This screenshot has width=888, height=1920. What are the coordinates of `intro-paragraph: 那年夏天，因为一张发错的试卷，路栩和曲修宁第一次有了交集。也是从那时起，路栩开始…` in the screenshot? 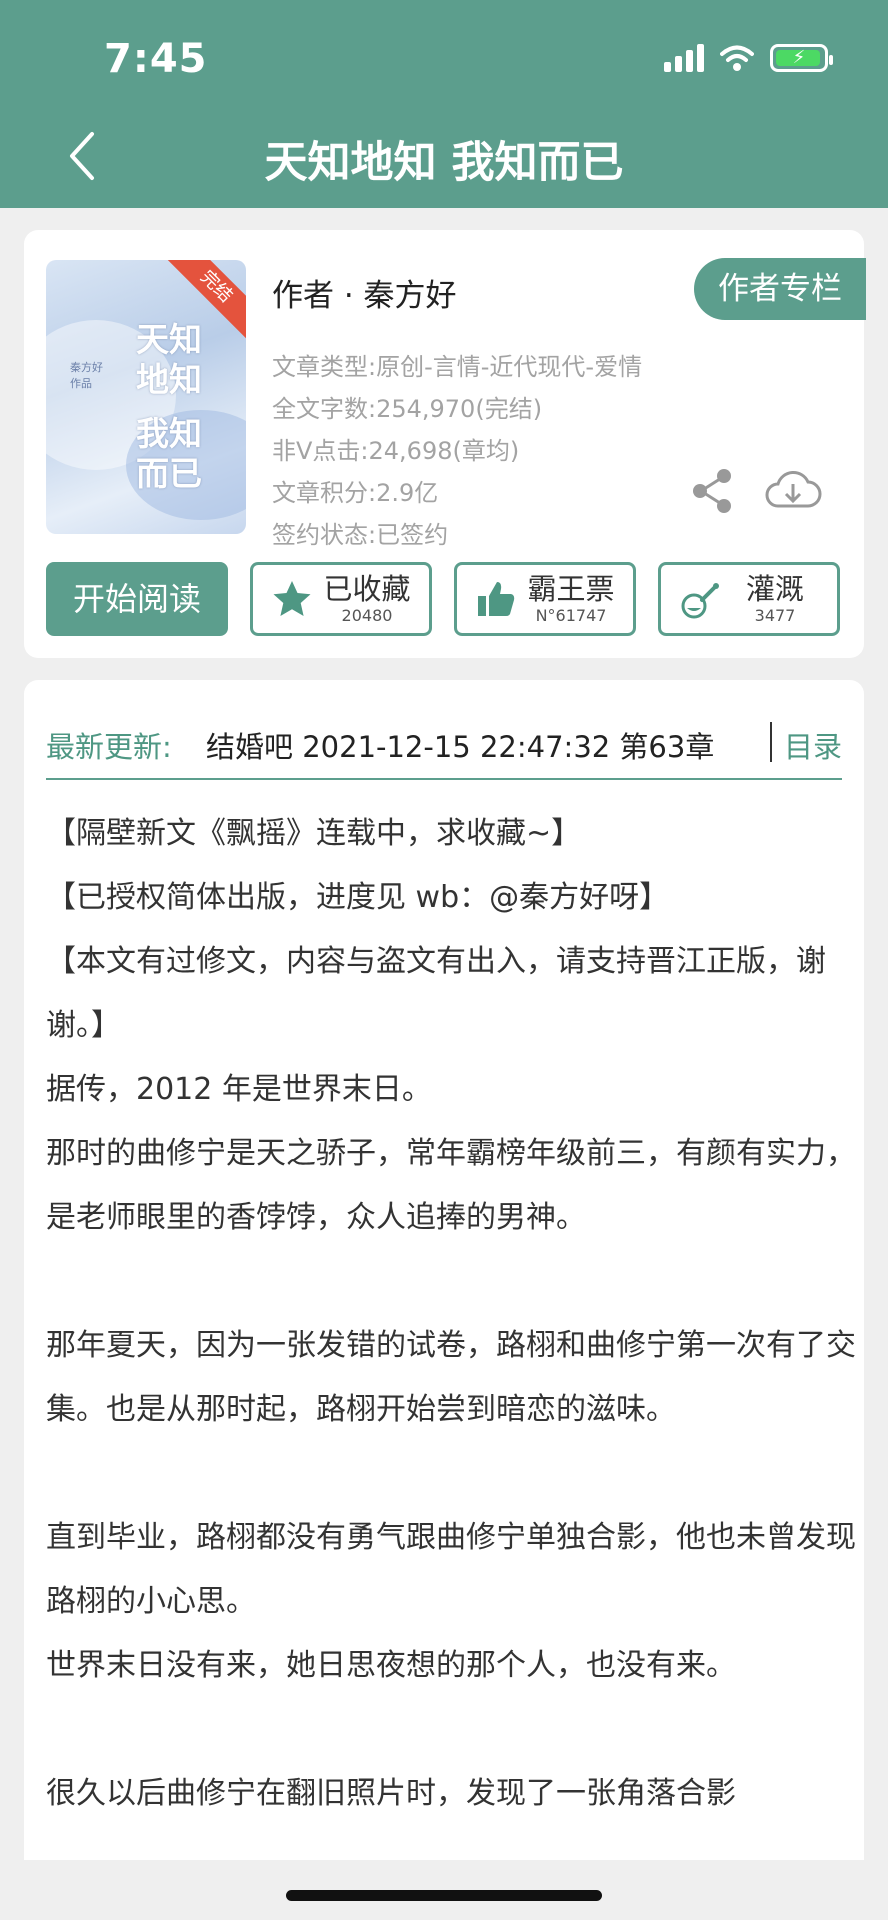 It's located at (451, 1377).